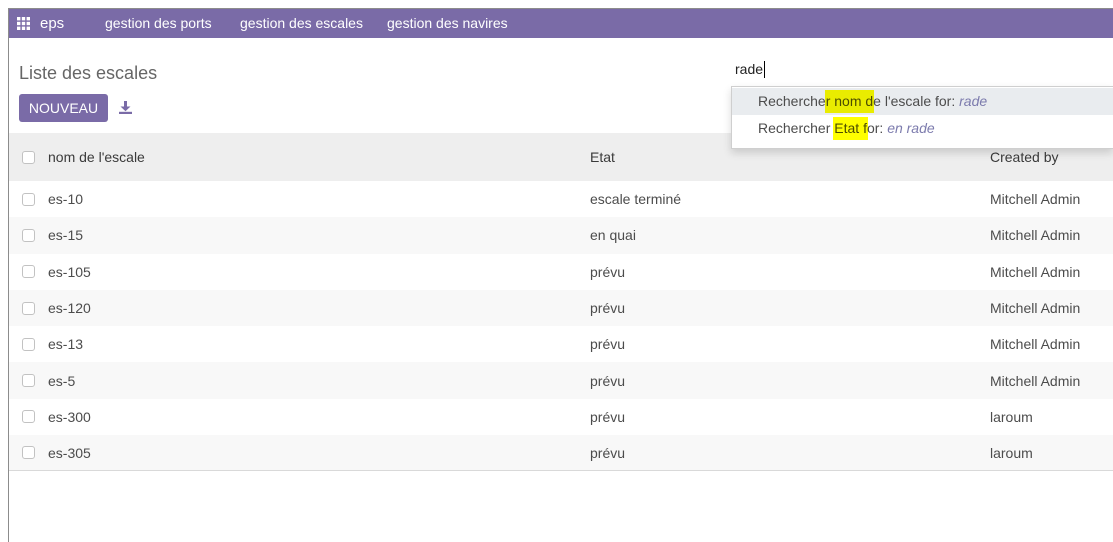 This screenshot has width=1113, height=542. I want to click on header-select-cell, so click(28, 157).